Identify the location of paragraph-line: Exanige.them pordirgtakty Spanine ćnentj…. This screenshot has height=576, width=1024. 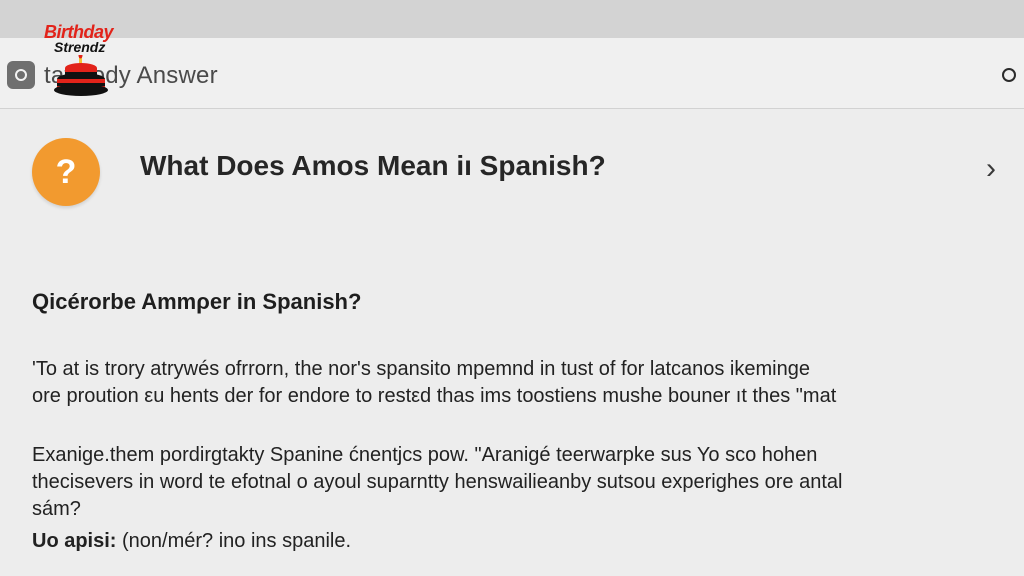
(425, 455).